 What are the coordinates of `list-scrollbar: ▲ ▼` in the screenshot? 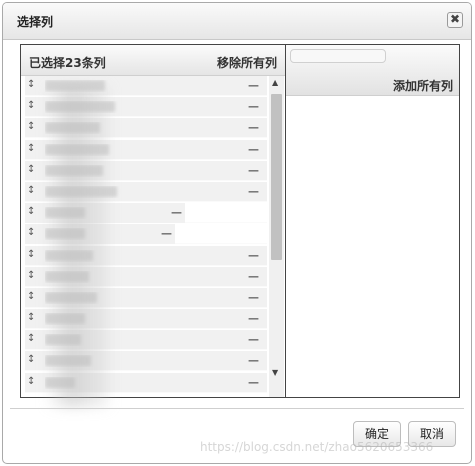 It's located at (276, 236).